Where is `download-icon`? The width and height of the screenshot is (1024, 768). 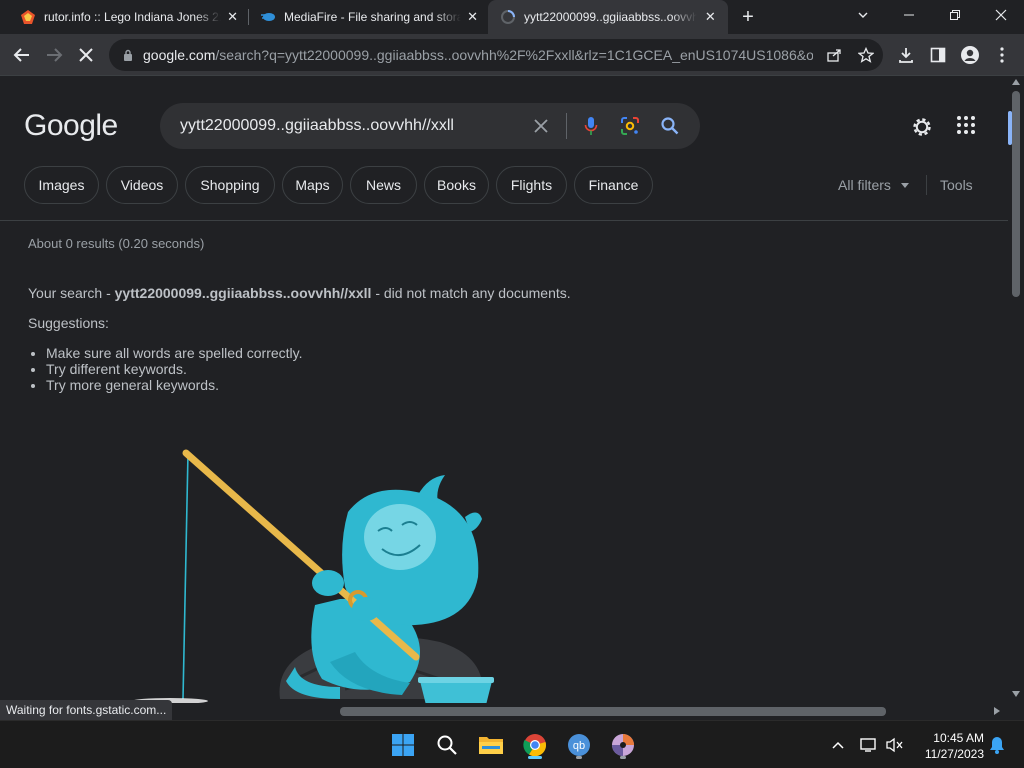
download-icon is located at coordinates (906, 55).